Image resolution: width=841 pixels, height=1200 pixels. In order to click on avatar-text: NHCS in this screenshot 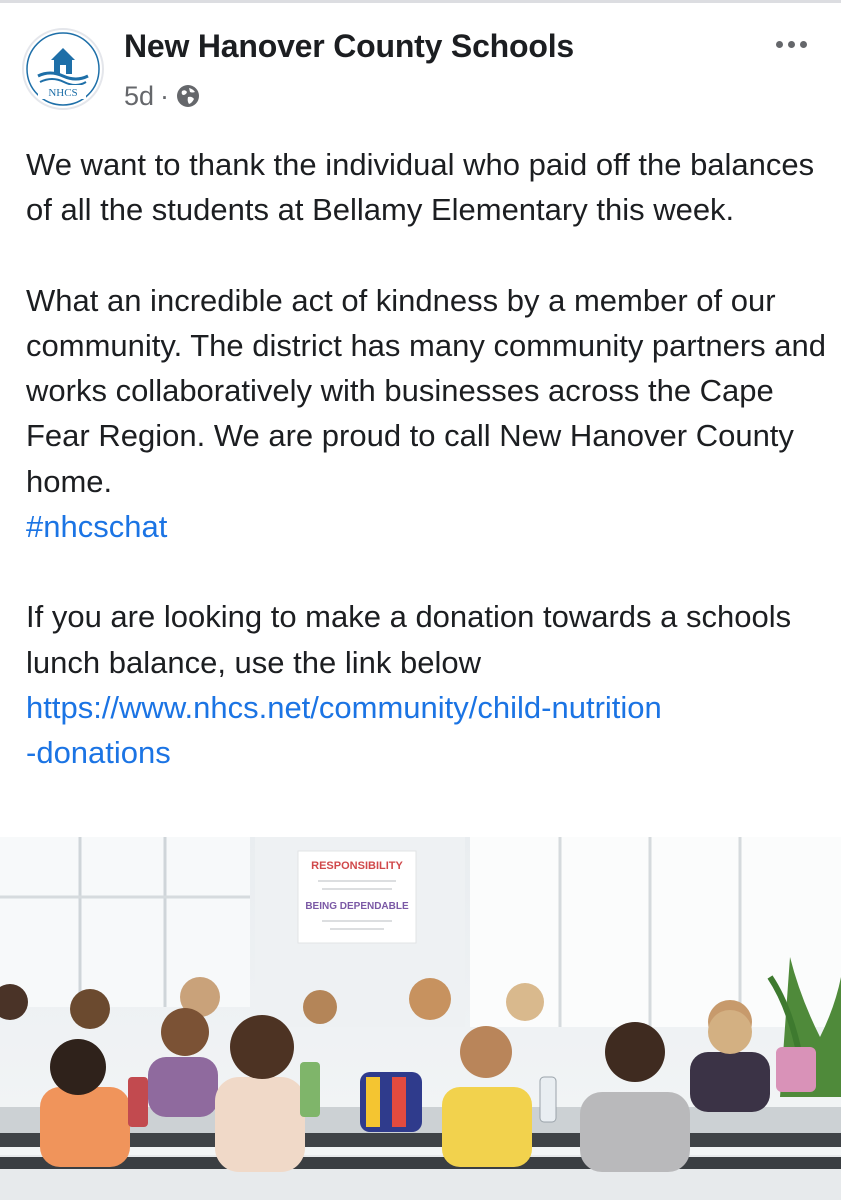, I will do `click(62, 93)`.